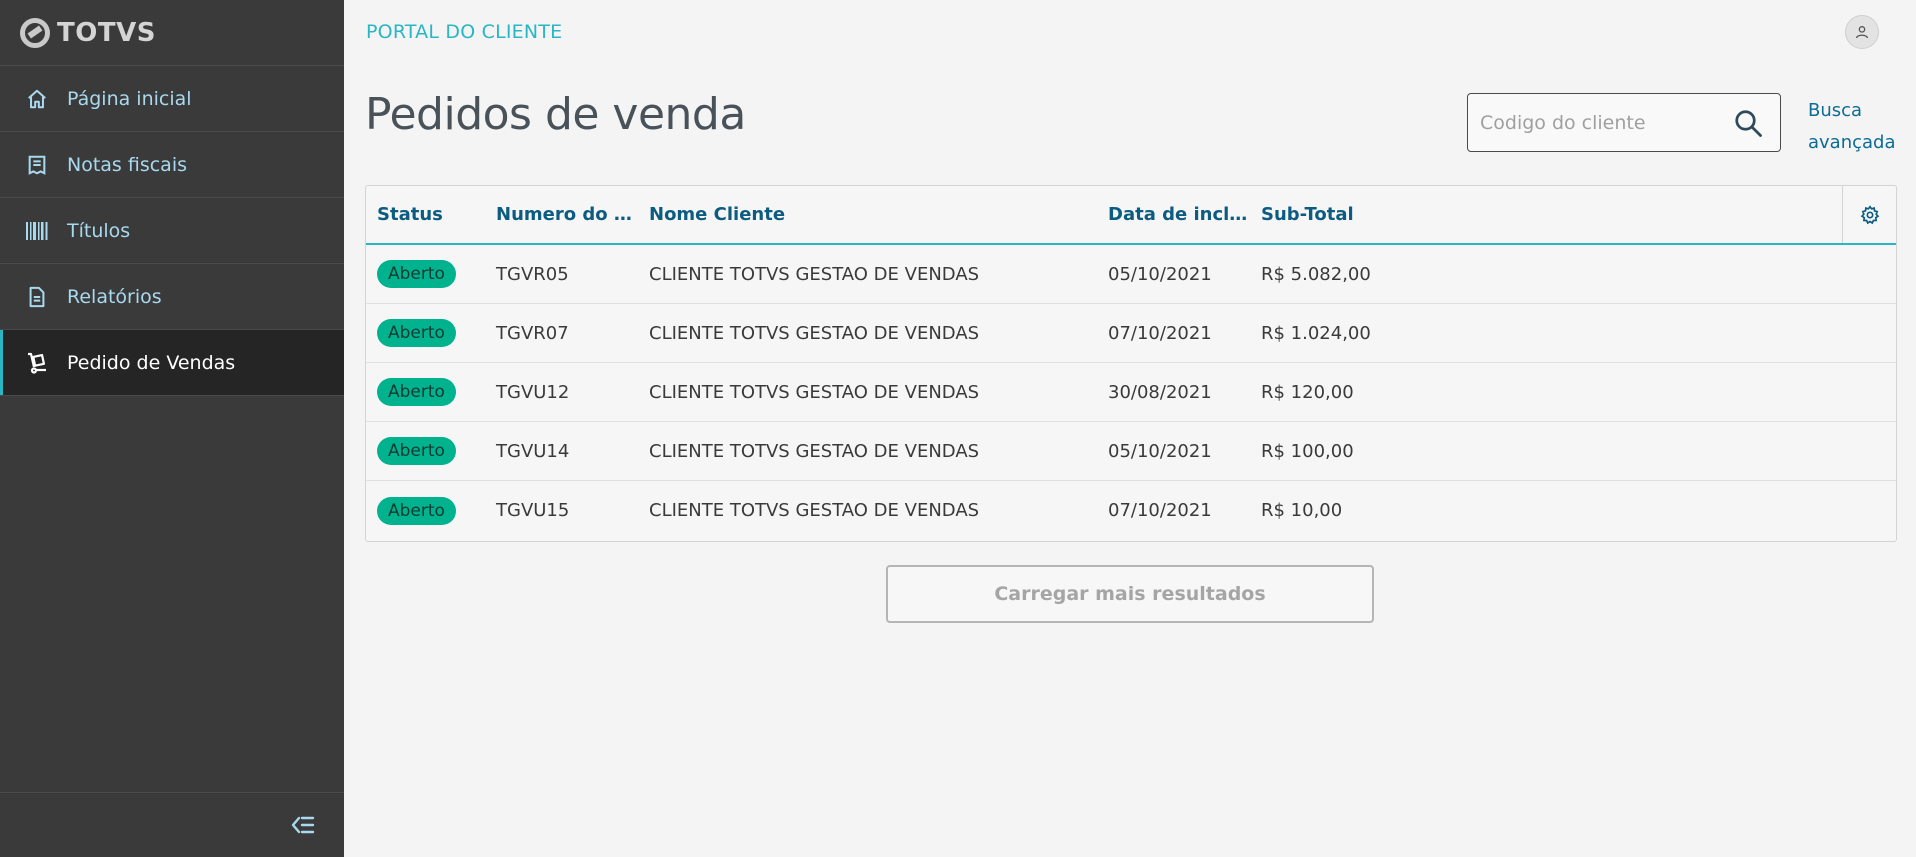 Image resolution: width=1916 pixels, height=857 pixels. I want to click on advanced-search-line1: Busca, so click(1835, 110).